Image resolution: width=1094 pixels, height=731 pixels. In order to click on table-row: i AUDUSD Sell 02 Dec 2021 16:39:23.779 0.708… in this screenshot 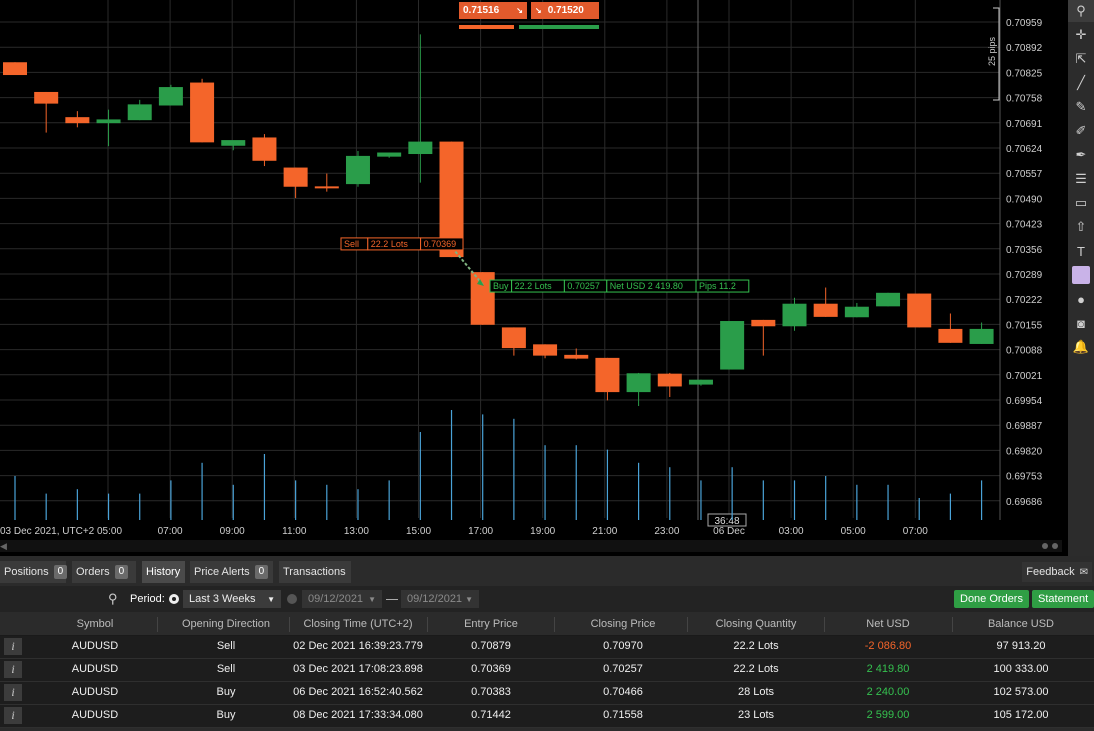, I will do `click(547, 647)`.